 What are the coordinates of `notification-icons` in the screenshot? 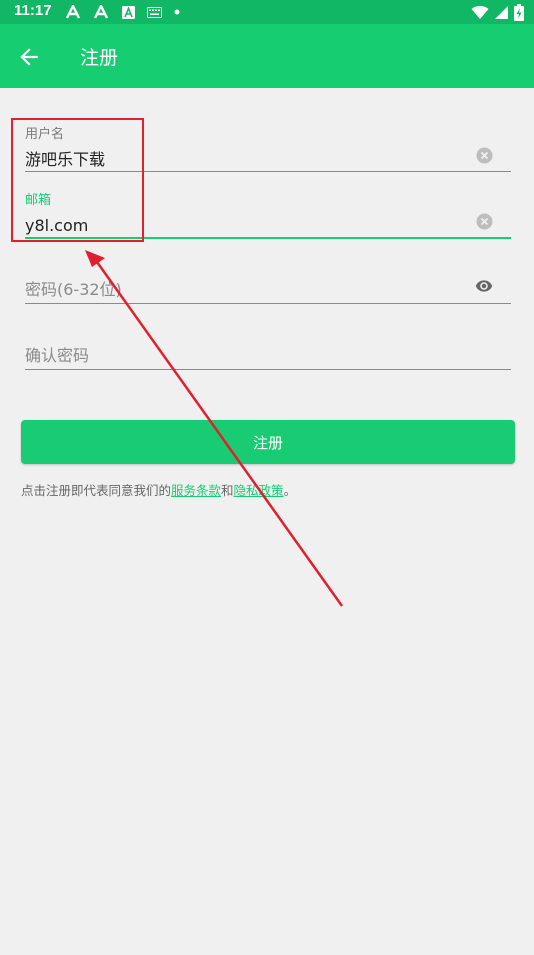 It's located at (129, 12).